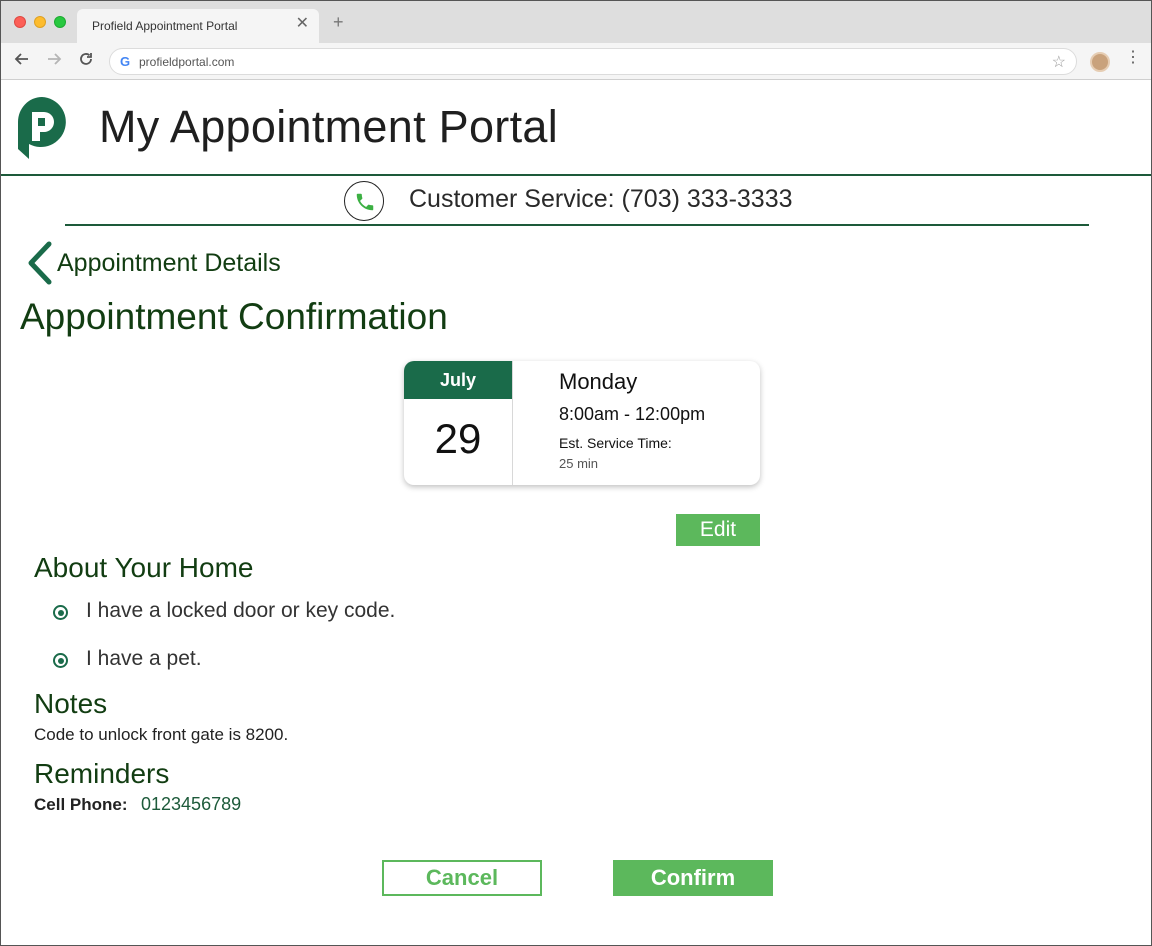 This screenshot has height=946, width=1152. I want to click on confirm-button: Confirm, so click(693, 878).